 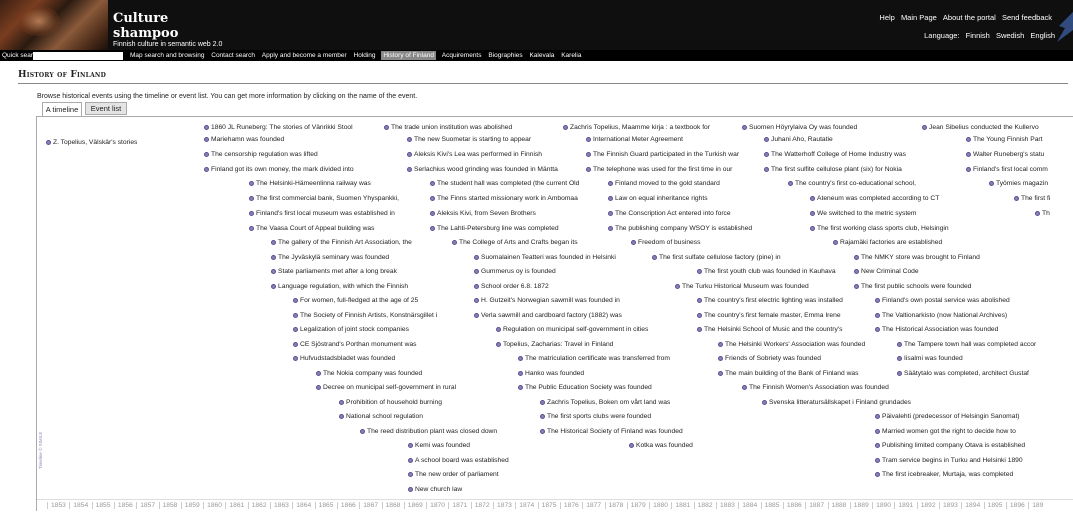 What do you see at coordinates (984, 127) in the screenshot?
I see `event-label: Jean Sibelius conducted the Kullervo` at bounding box center [984, 127].